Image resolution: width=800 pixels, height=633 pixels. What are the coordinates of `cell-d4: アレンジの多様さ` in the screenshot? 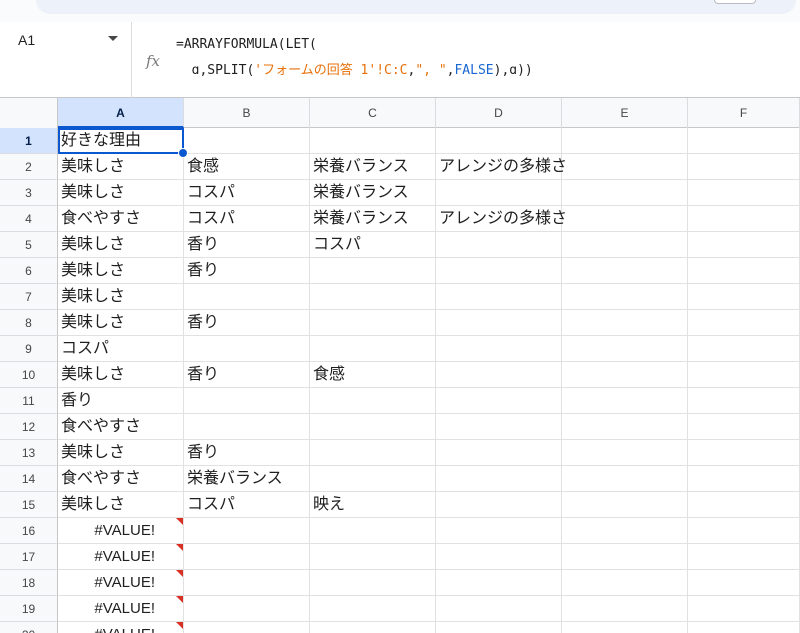 It's located at (501, 219).